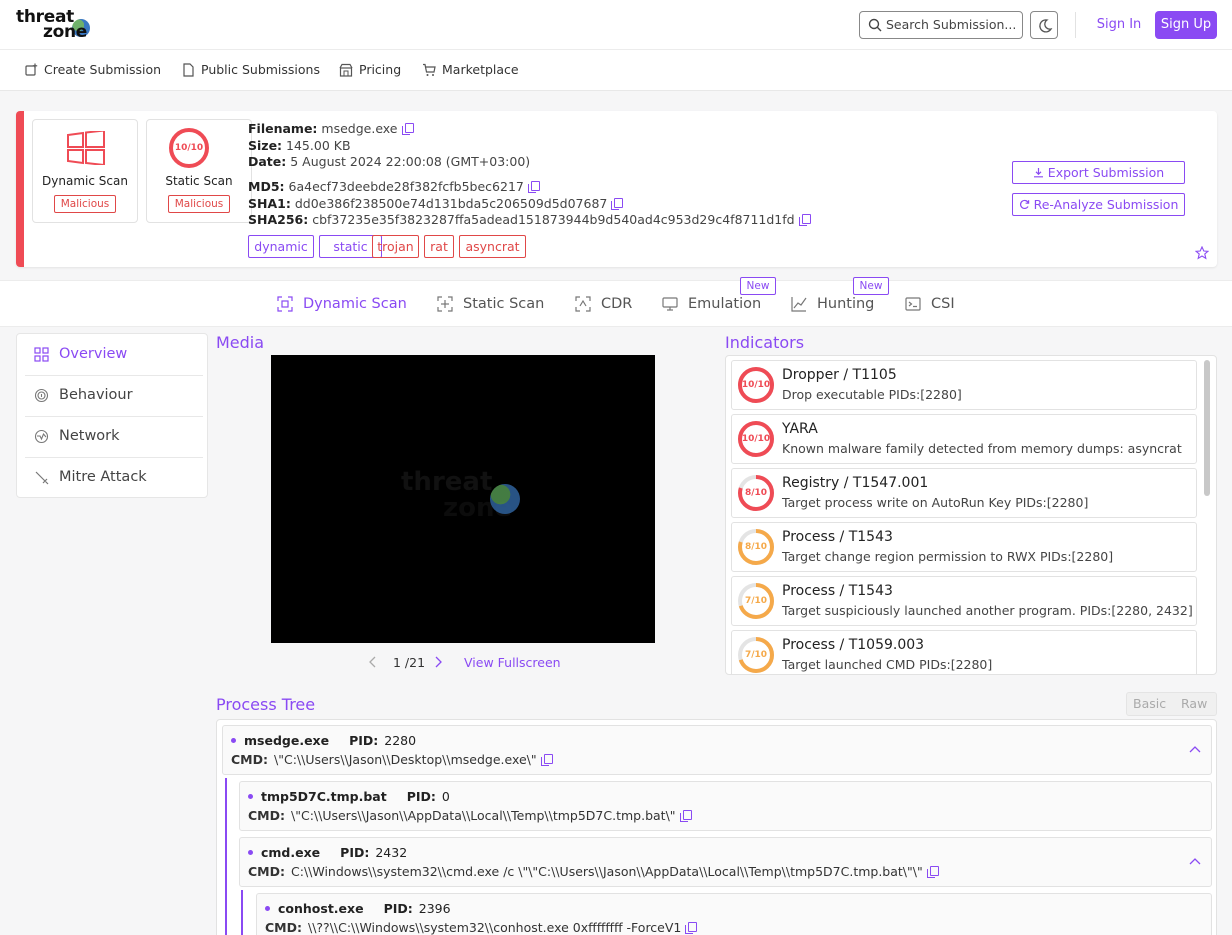 The image size is (1232, 935). I want to click on sidebar-item-mitre-attack: Mitre Attack, so click(112, 477).